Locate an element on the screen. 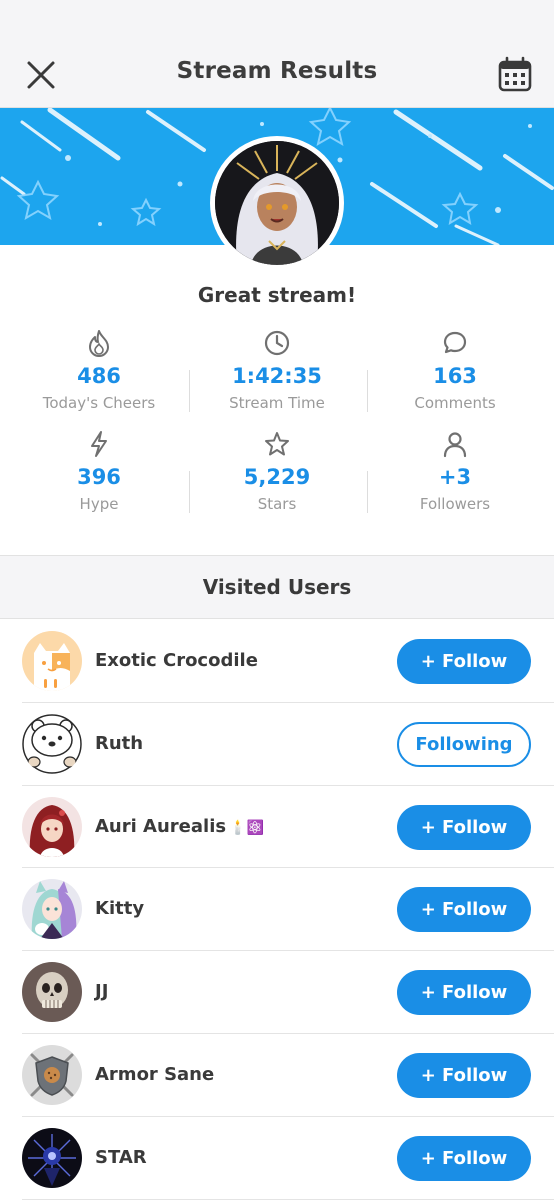 The image size is (554, 1200). anime-avatar-icon is located at coordinates (52, 826).